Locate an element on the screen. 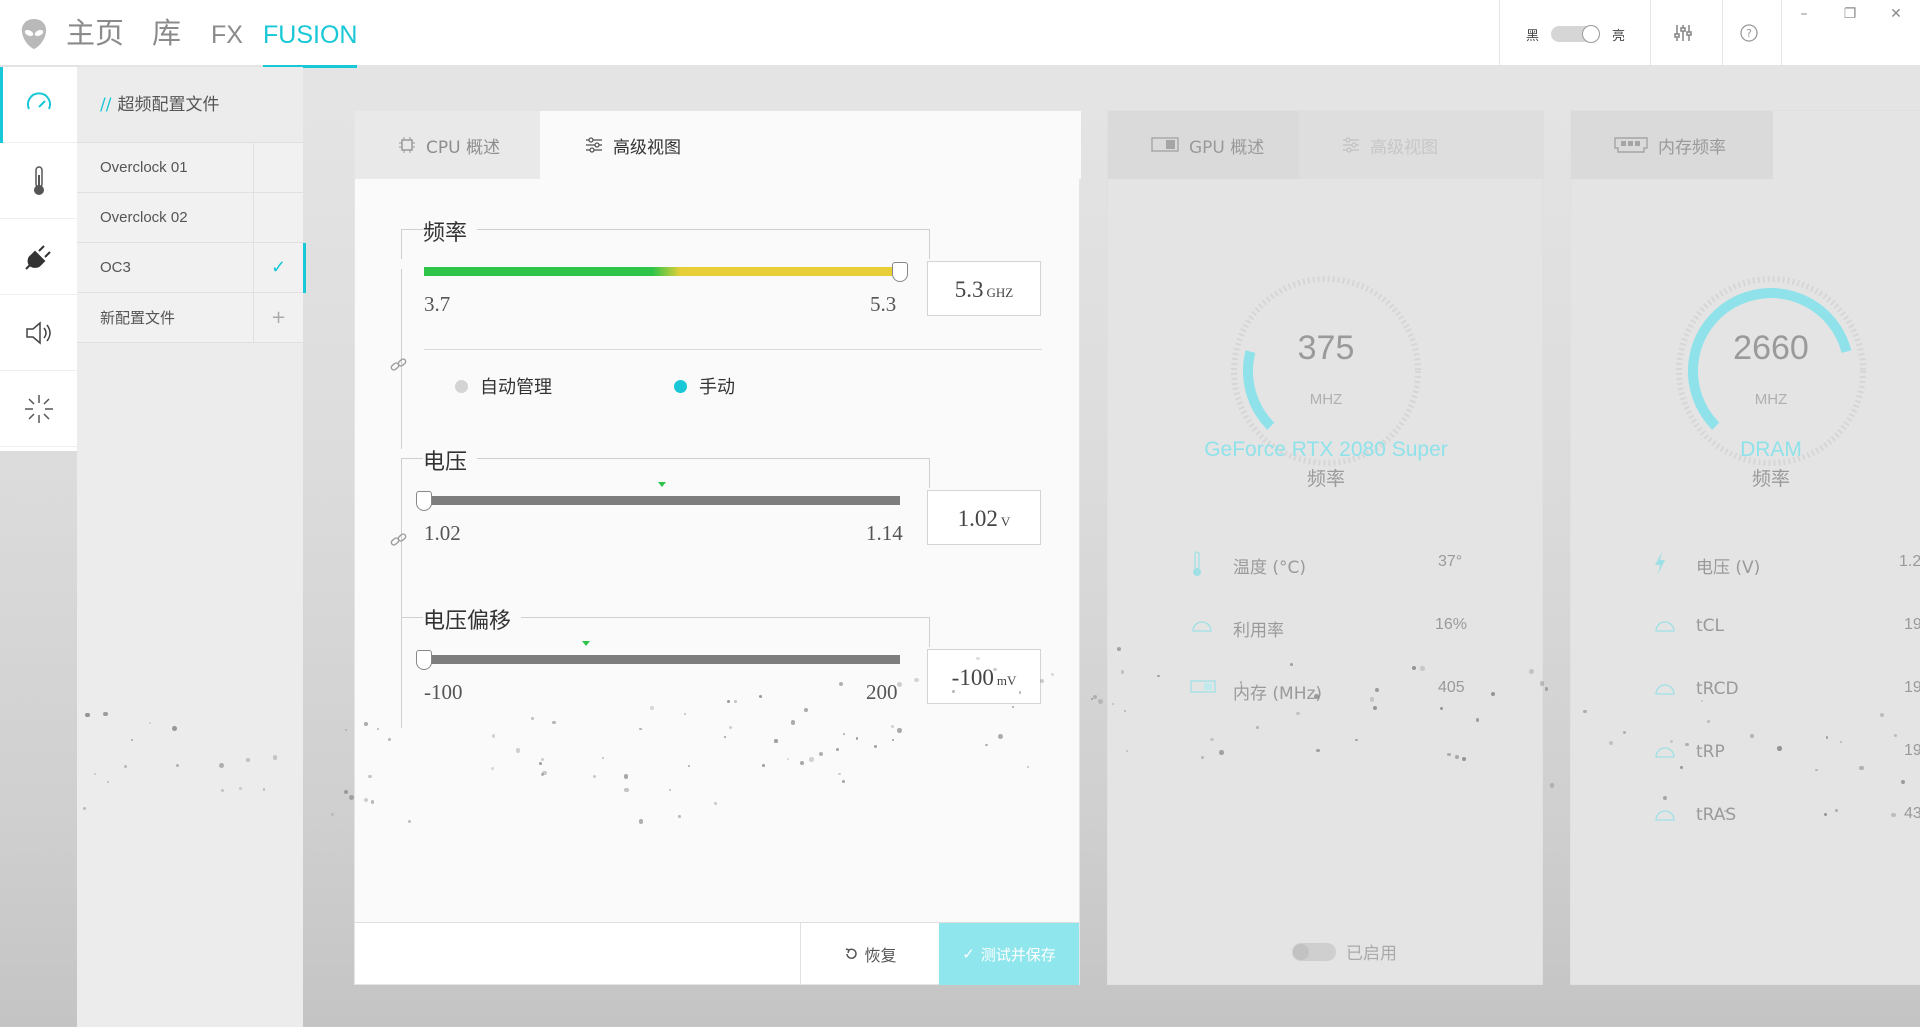 The width and height of the screenshot is (1920, 1027). profile-list-header: //超频配置文件 is located at coordinates (190, 105).